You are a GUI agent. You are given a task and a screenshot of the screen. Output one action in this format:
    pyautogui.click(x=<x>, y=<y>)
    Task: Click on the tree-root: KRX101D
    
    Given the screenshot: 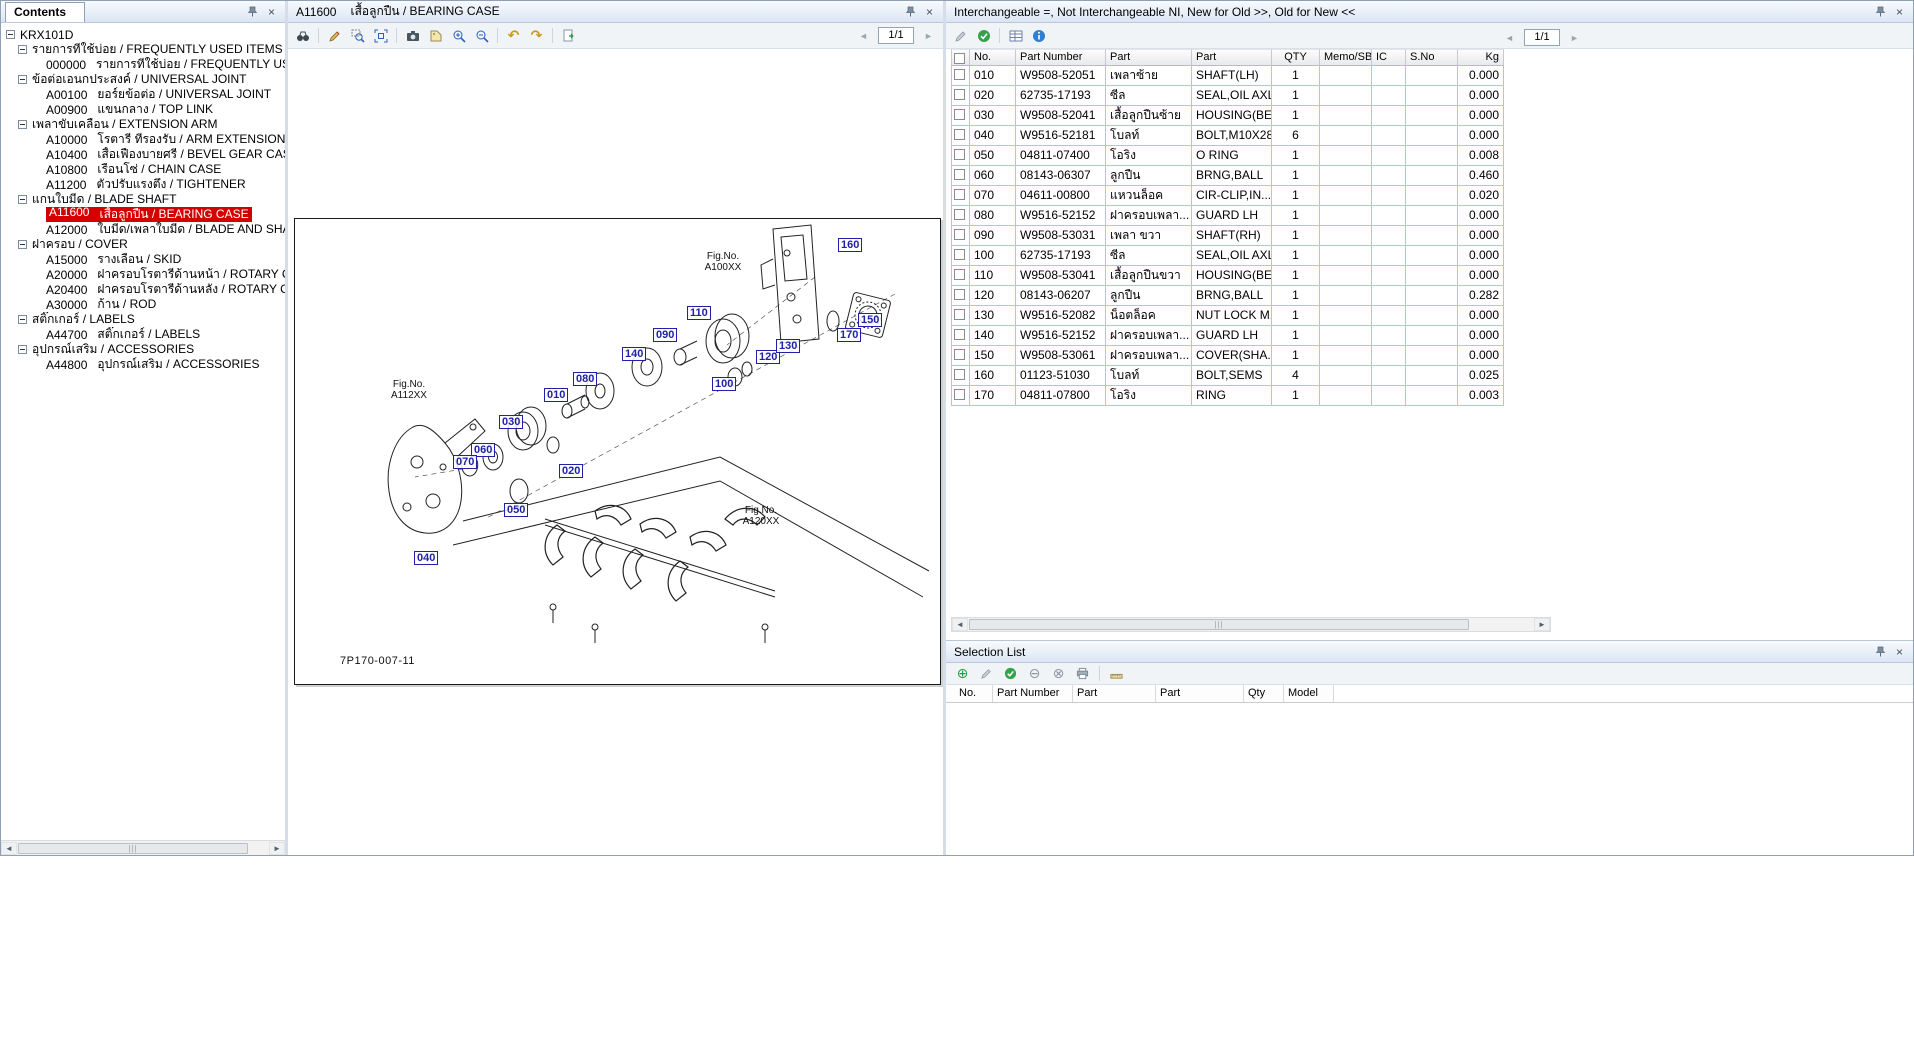 What is the action you would take?
    pyautogui.click(x=143, y=34)
    